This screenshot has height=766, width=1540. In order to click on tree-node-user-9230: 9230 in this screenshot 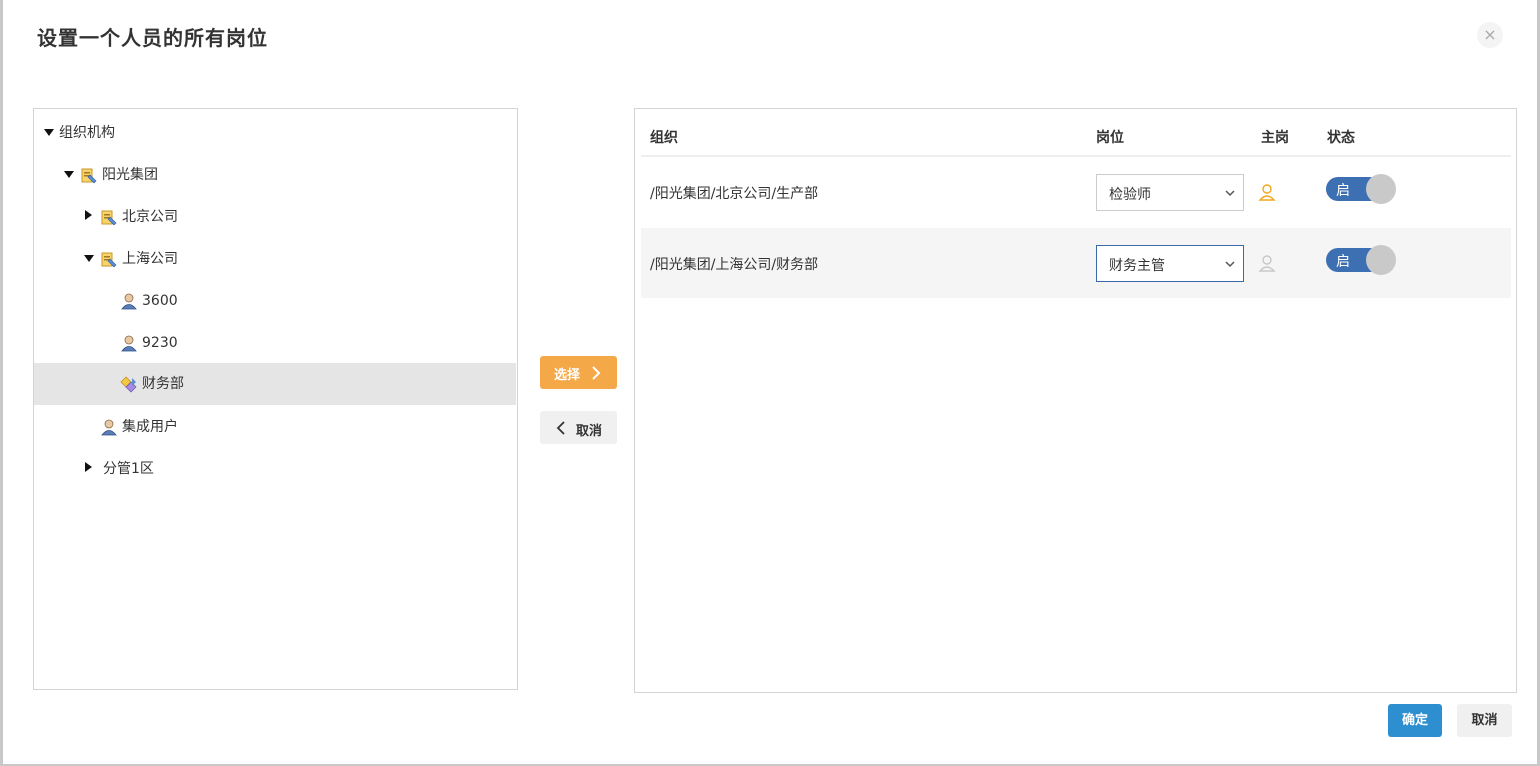, I will do `click(275, 343)`.